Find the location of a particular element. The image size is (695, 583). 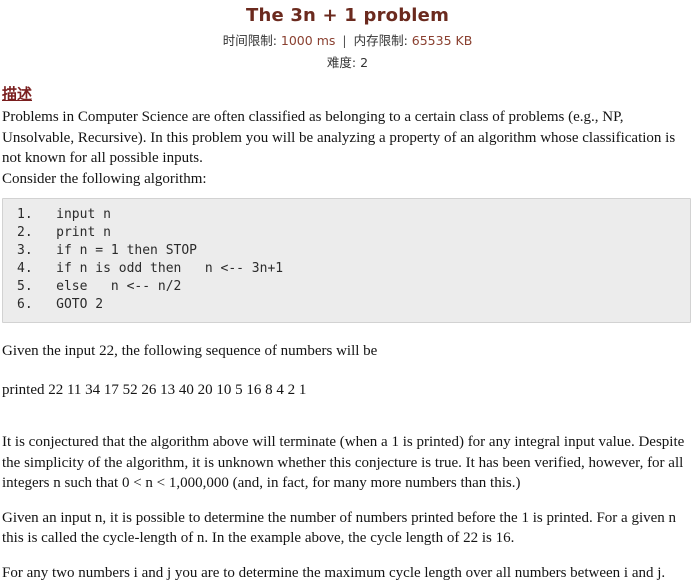

time-limit-value: 1000 ms is located at coordinates (308, 40).